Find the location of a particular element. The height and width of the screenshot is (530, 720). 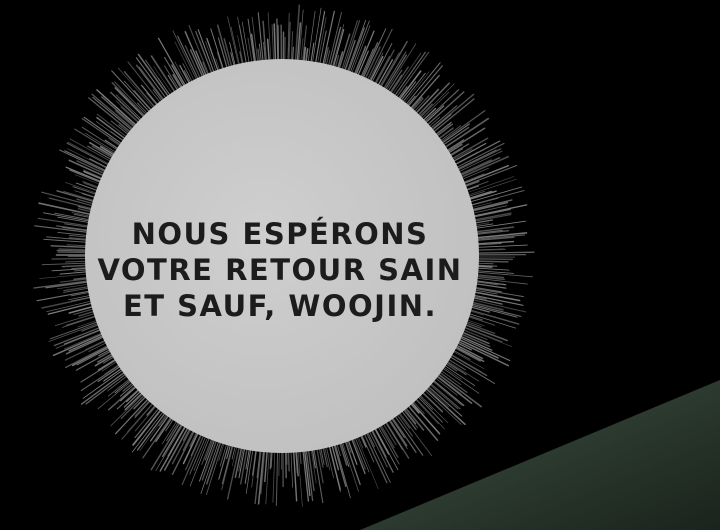

speech-line-1: NOUS ESPÉRONS is located at coordinates (280, 234).